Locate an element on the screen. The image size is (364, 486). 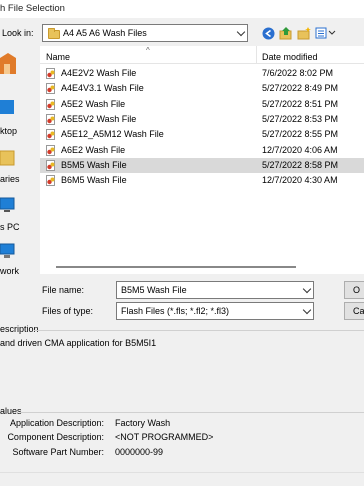
lookin-combo: A4 A5 A6 Wash Files is located at coordinates (145, 33).